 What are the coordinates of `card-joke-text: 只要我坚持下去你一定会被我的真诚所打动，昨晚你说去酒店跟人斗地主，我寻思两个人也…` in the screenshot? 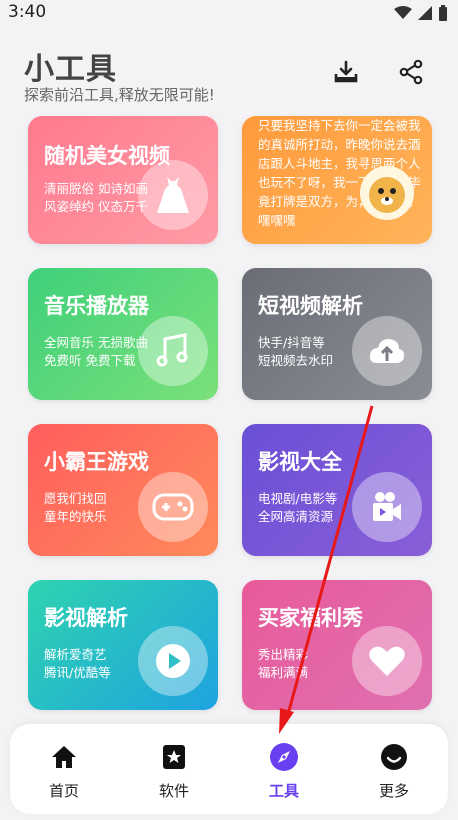 It's located at (337, 180).